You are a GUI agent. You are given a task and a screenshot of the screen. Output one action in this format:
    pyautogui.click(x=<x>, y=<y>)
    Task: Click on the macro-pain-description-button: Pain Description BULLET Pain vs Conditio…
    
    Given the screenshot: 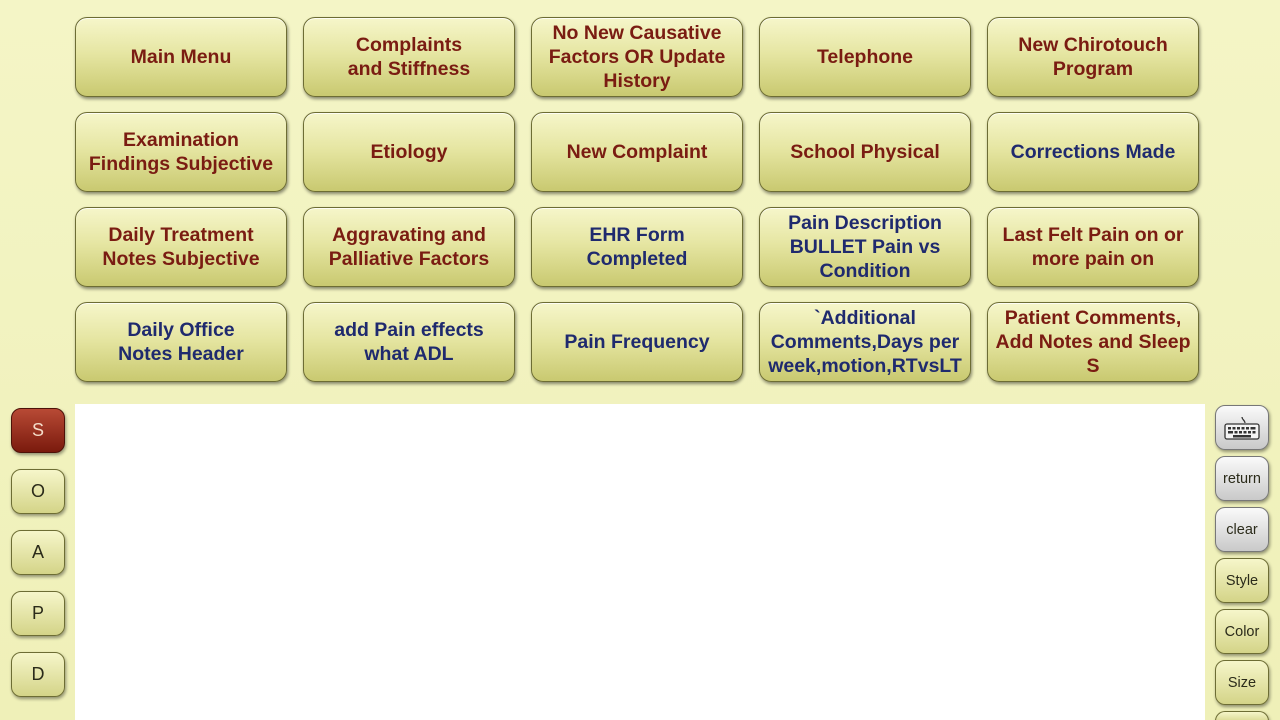 What is the action you would take?
    pyautogui.click(x=865, y=247)
    